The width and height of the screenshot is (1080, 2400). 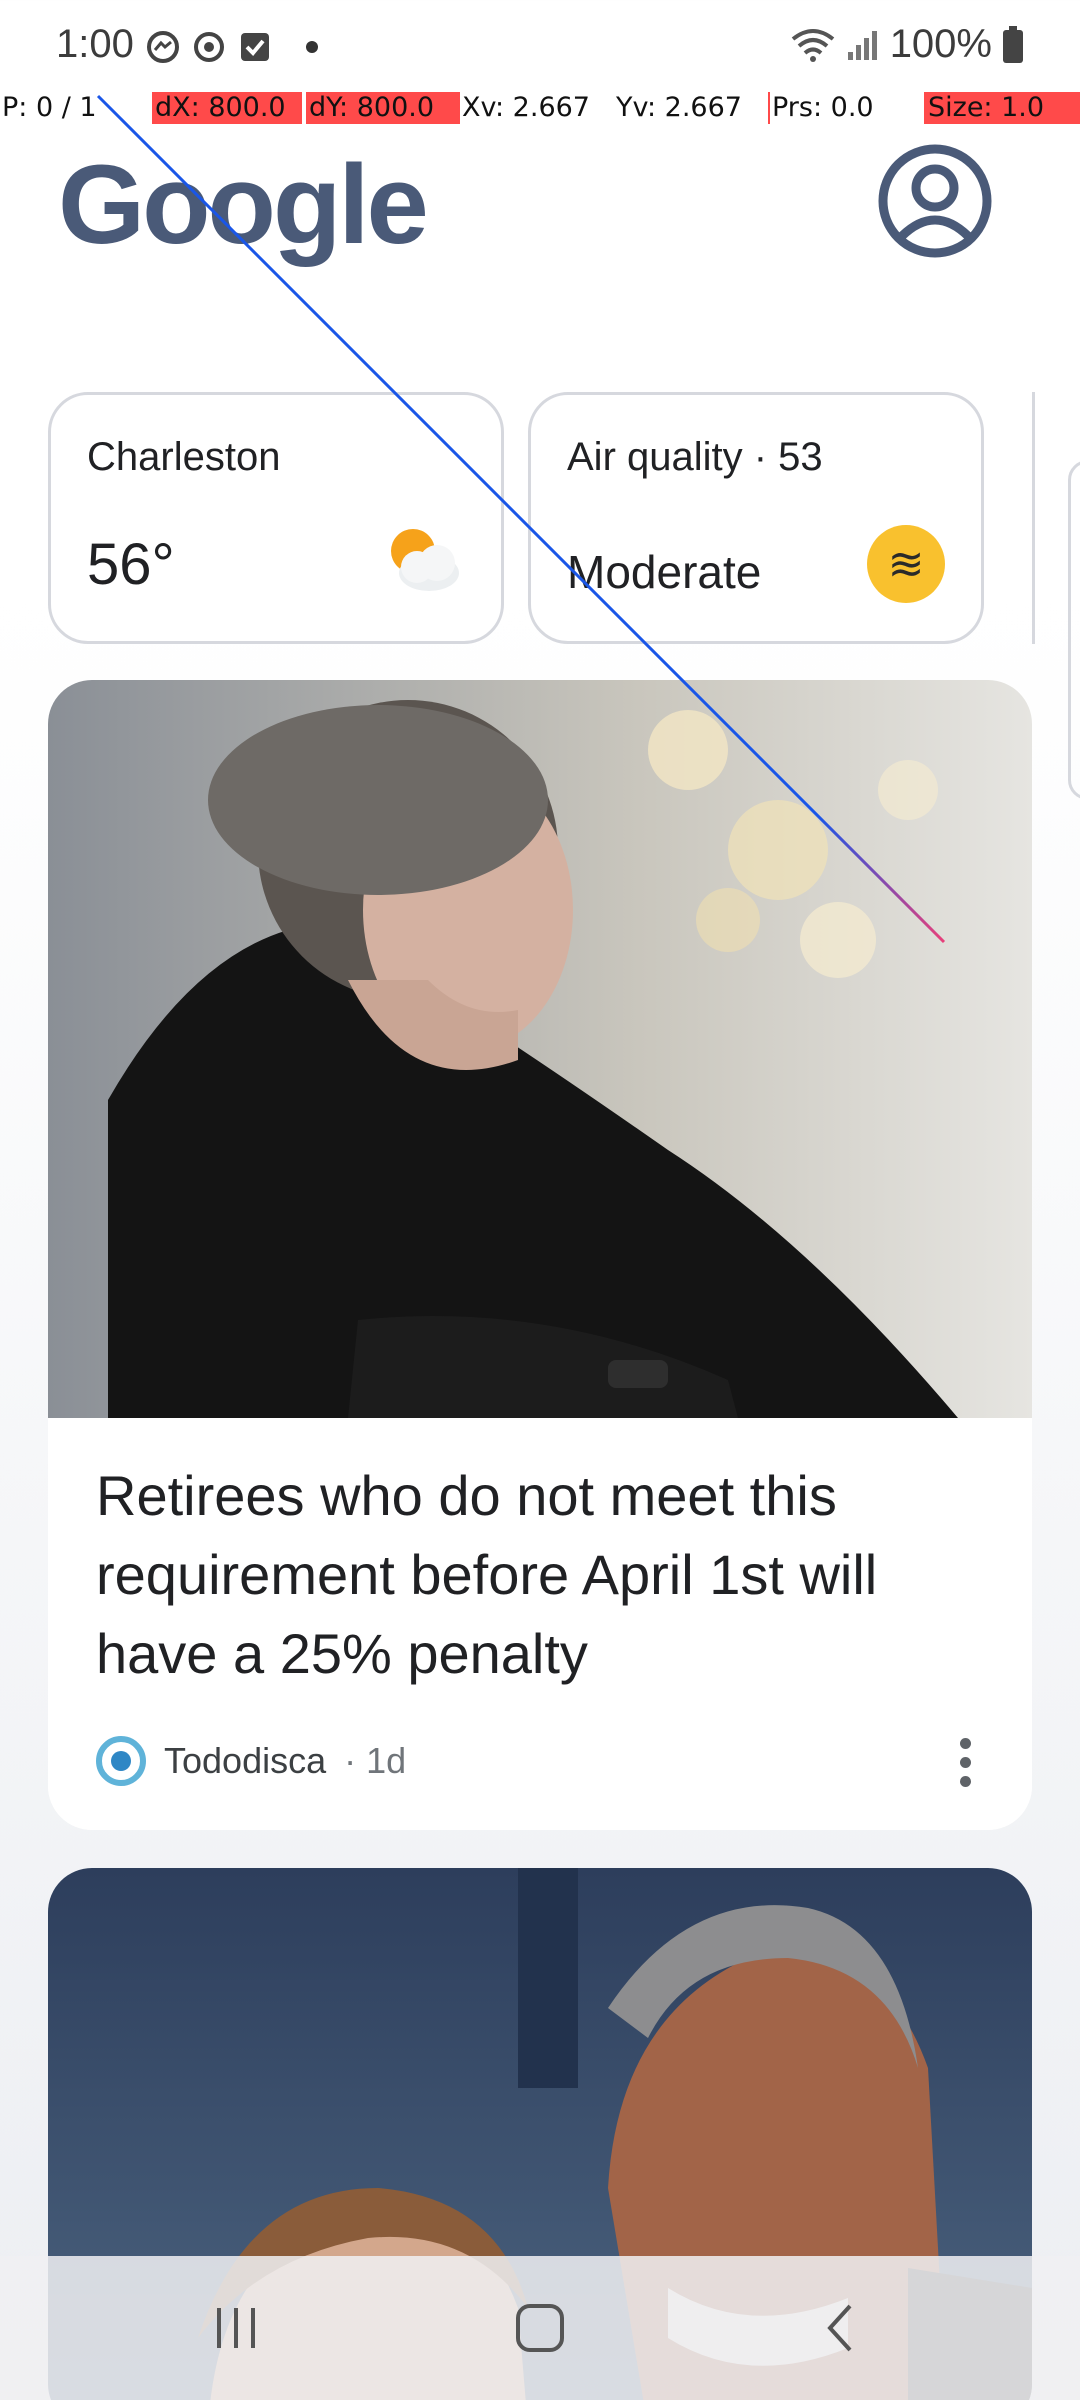 I want to click on more-options-button, so click(x=967, y=1762).